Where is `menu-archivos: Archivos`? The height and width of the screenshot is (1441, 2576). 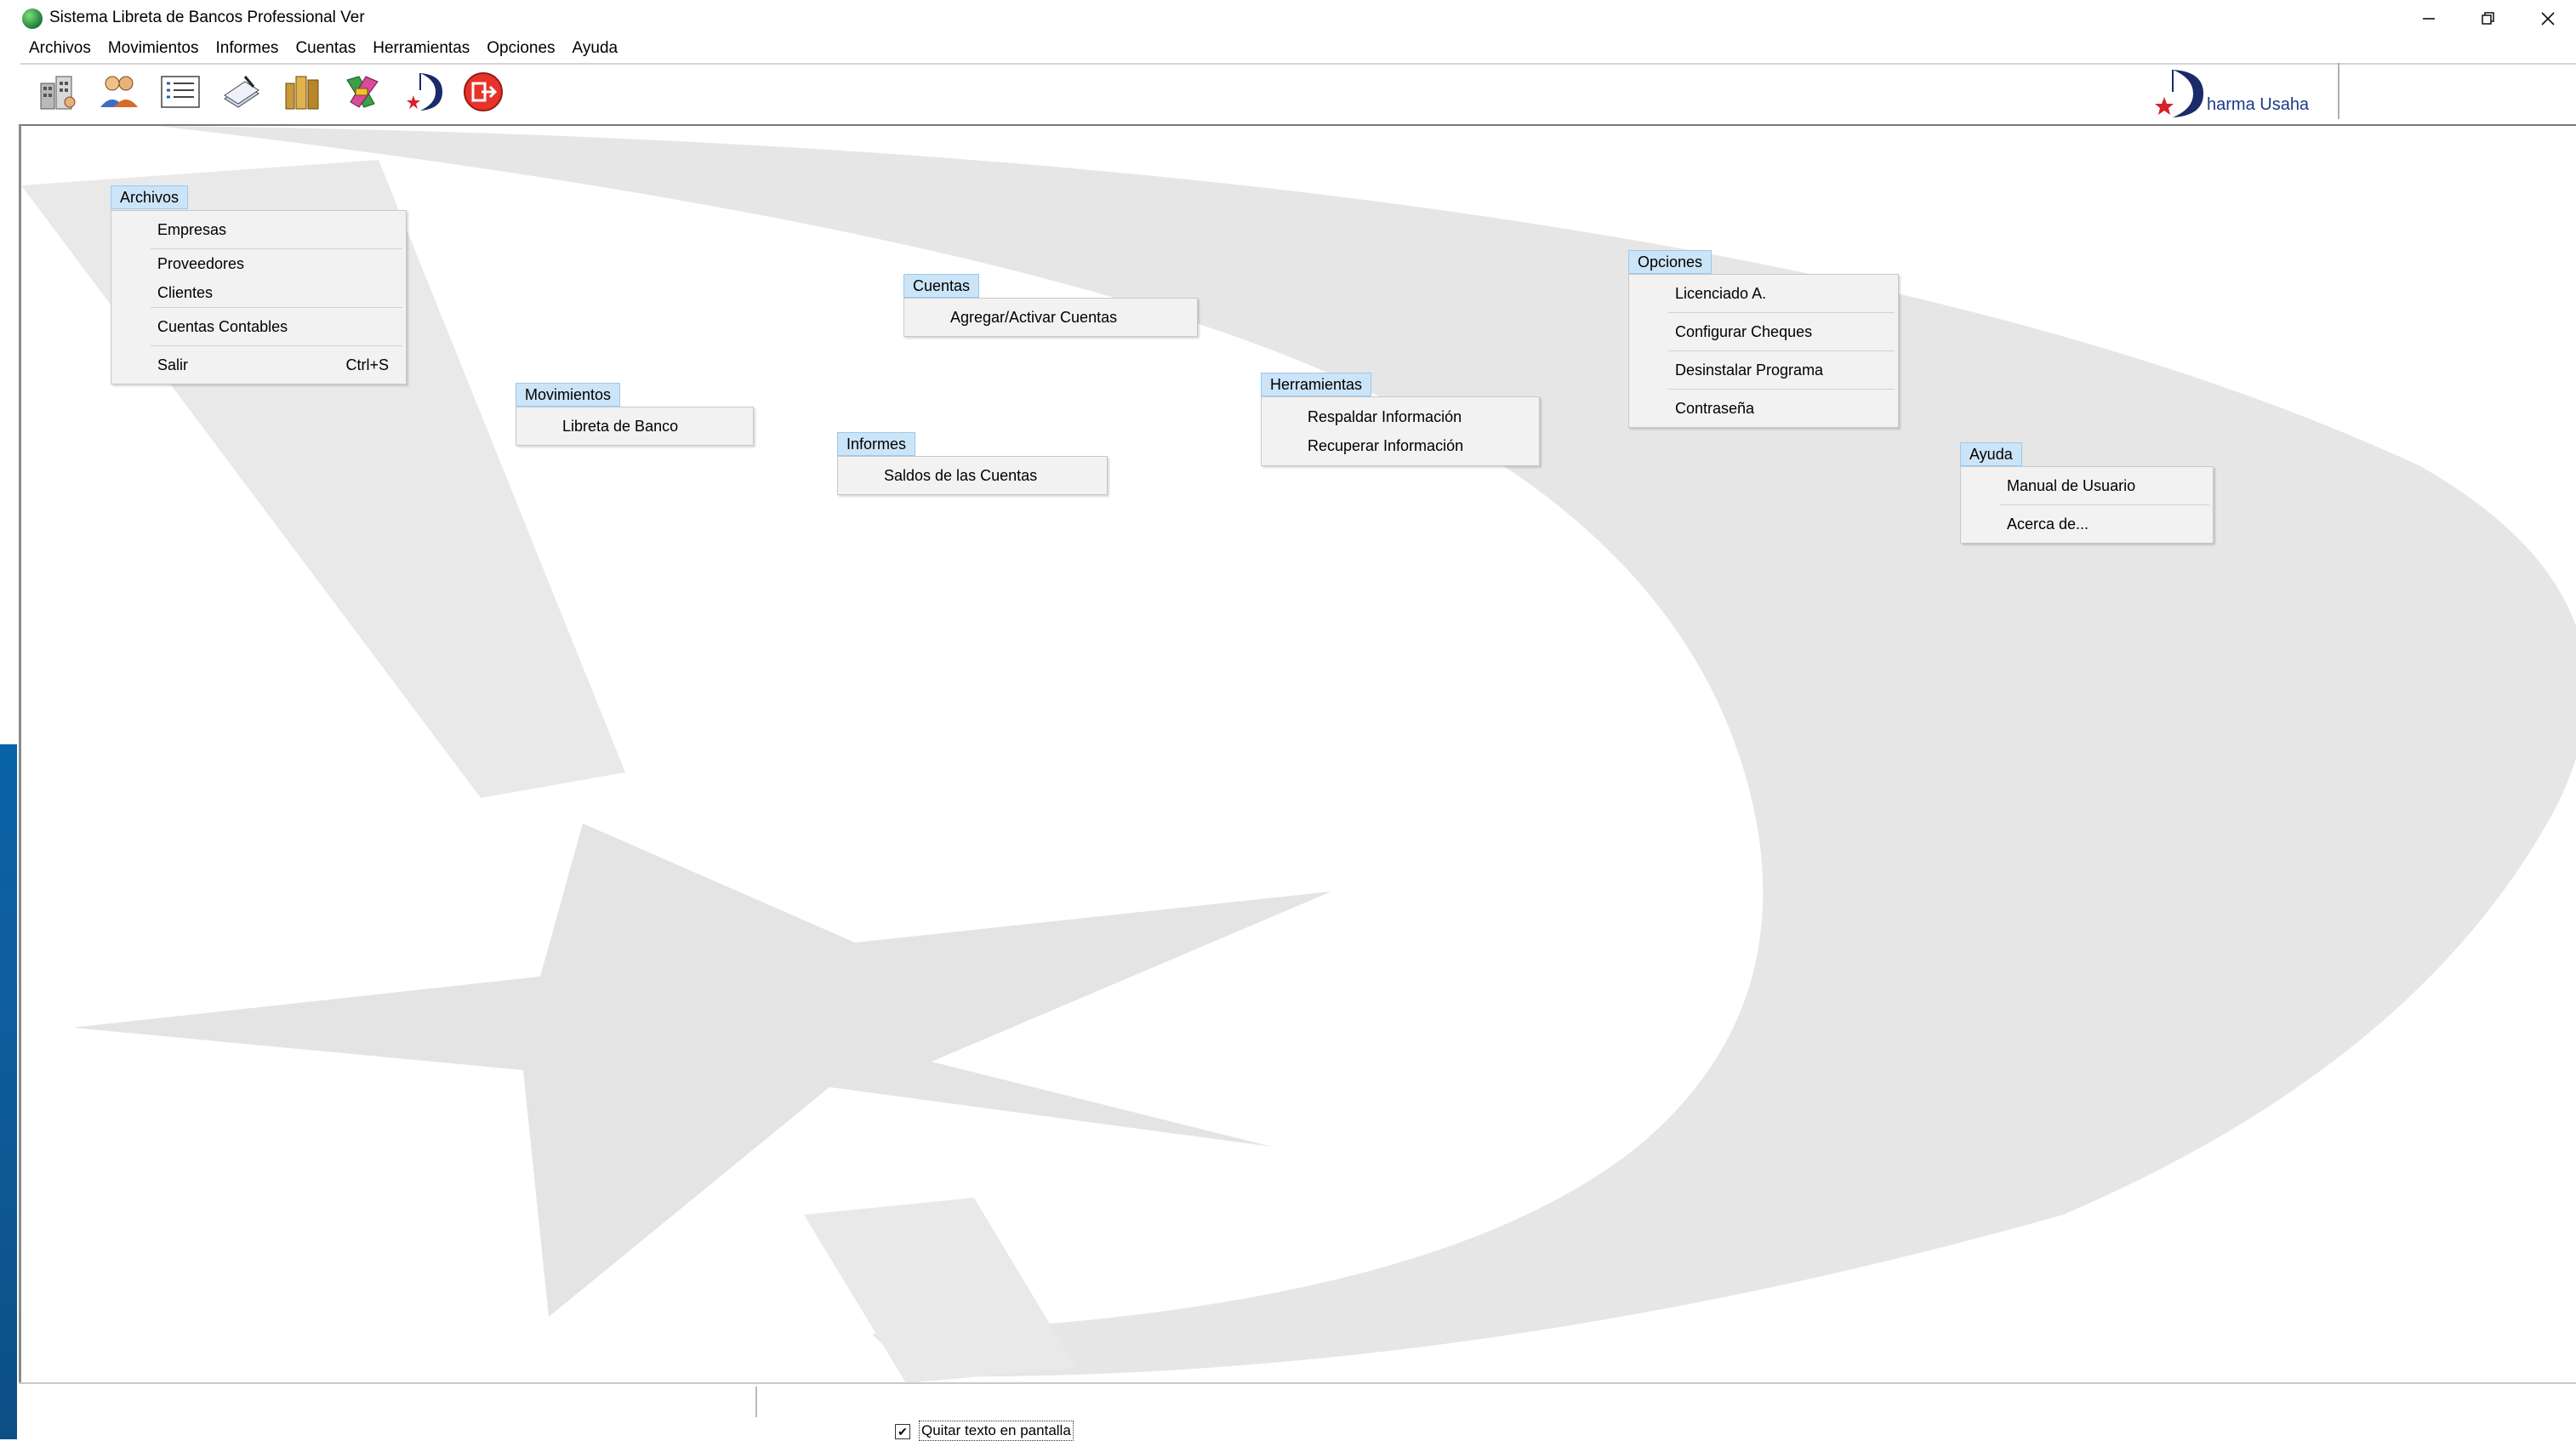
menu-archivos: Archivos is located at coordinates (50, 48).